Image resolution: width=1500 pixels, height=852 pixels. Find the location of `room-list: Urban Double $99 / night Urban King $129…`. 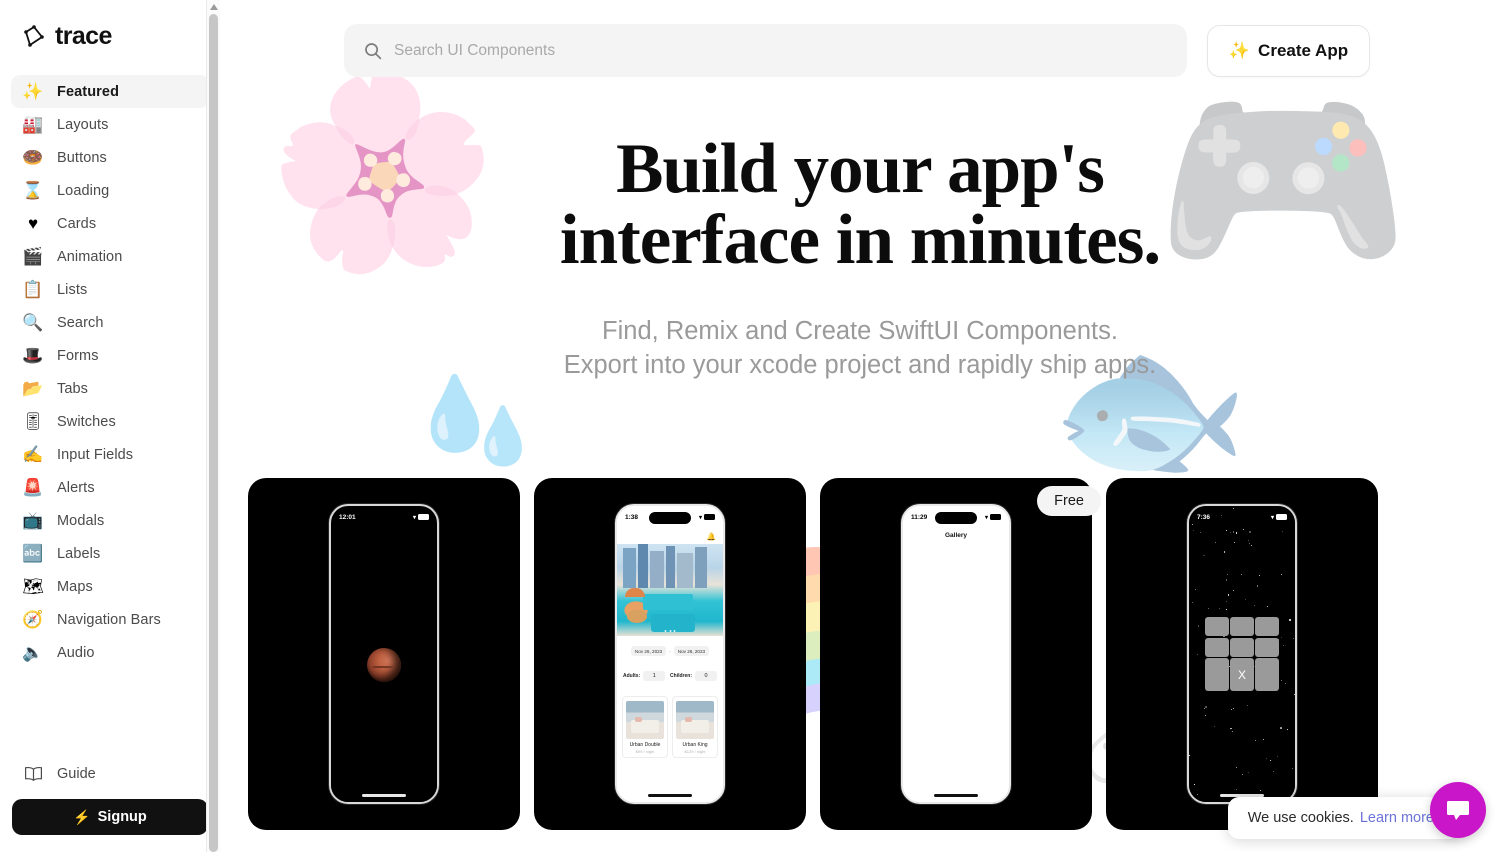

room-list: Urban Double $99 / night Urban King $129… is located at coordinates (670, 727).